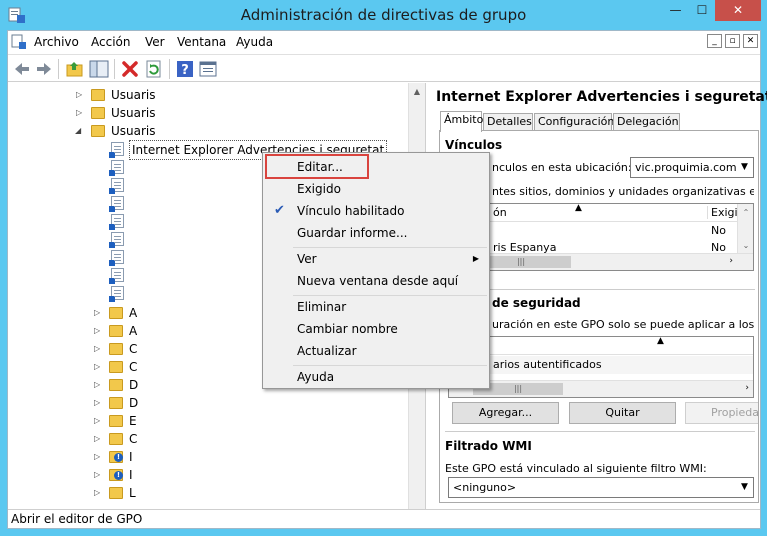  What do you see at coordinates (601, 388) in the screenshot?
I see `security-horizontal-scrollbar: ||| ›` at bounding box center [601, 388].